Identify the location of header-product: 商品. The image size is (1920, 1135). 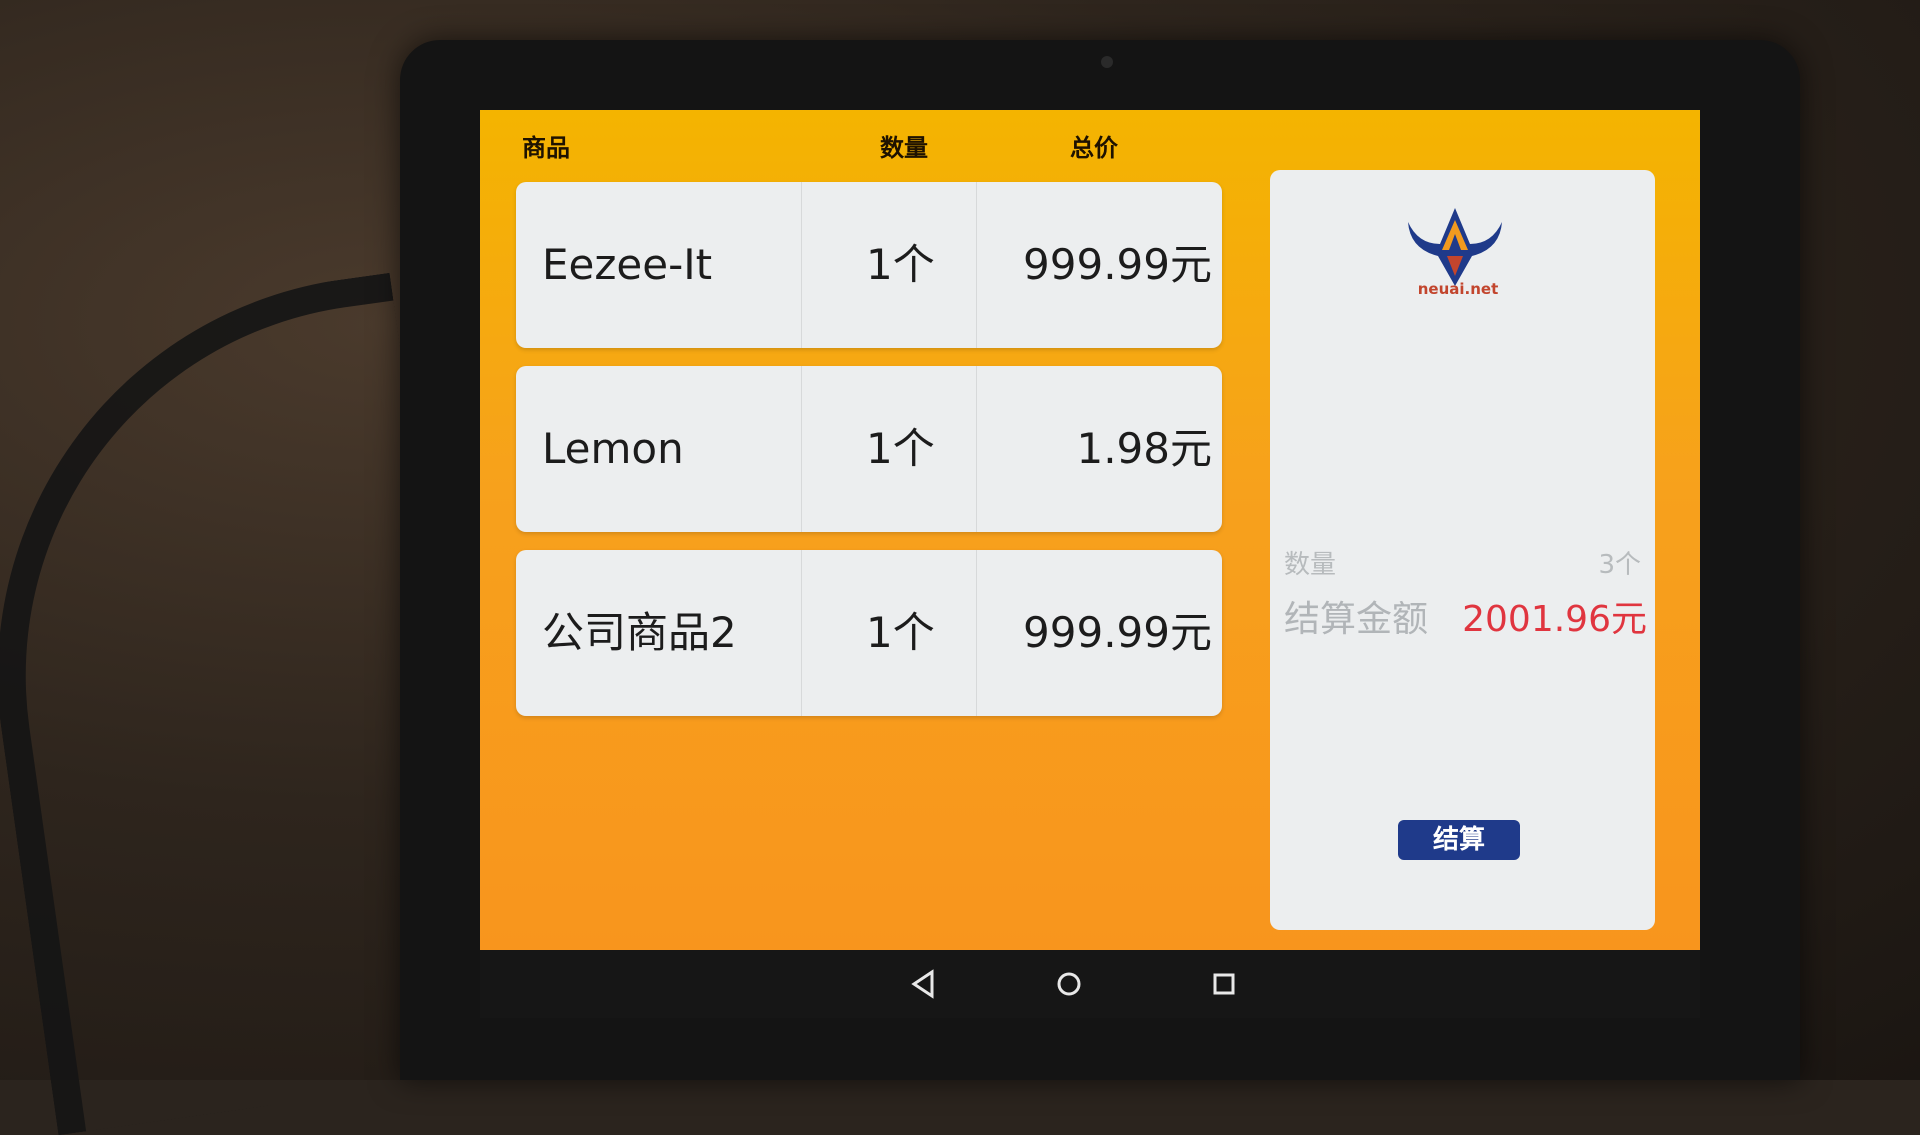
(546, 148).